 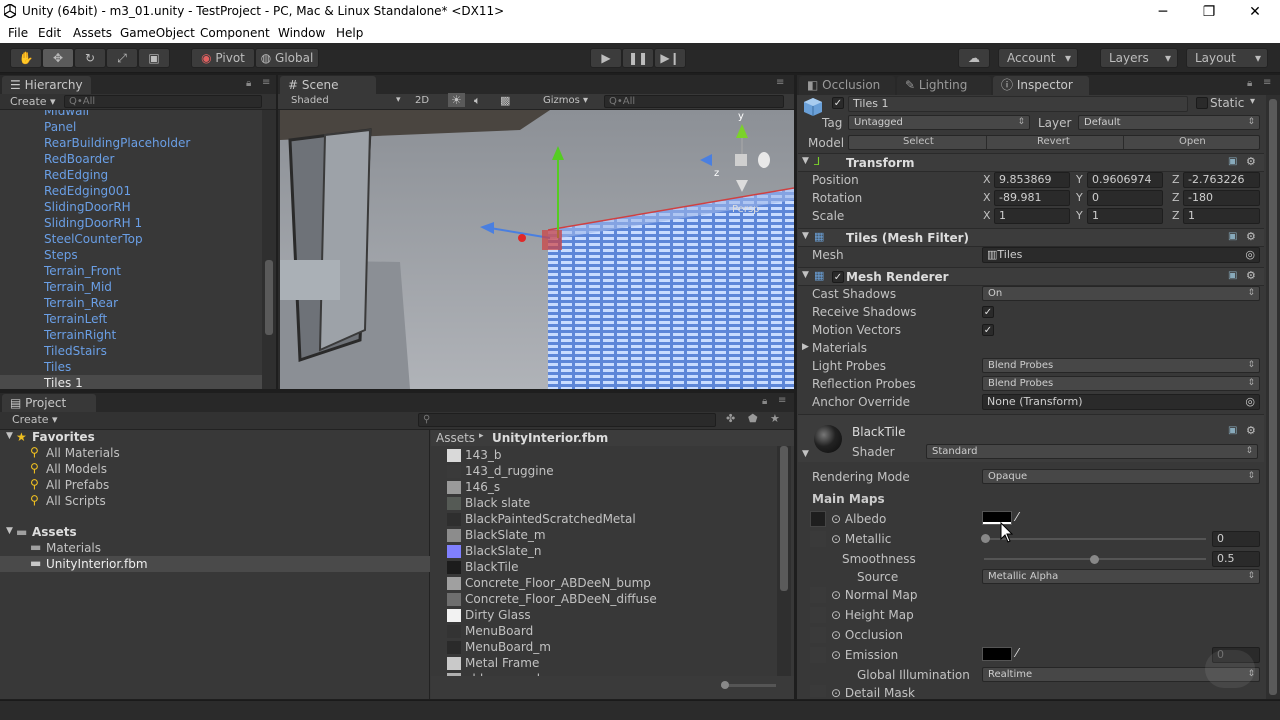 What do you see at coordinates (301, 33) in the screenshot?
I see `menu-window: Window` at bounding box center [301, 33].